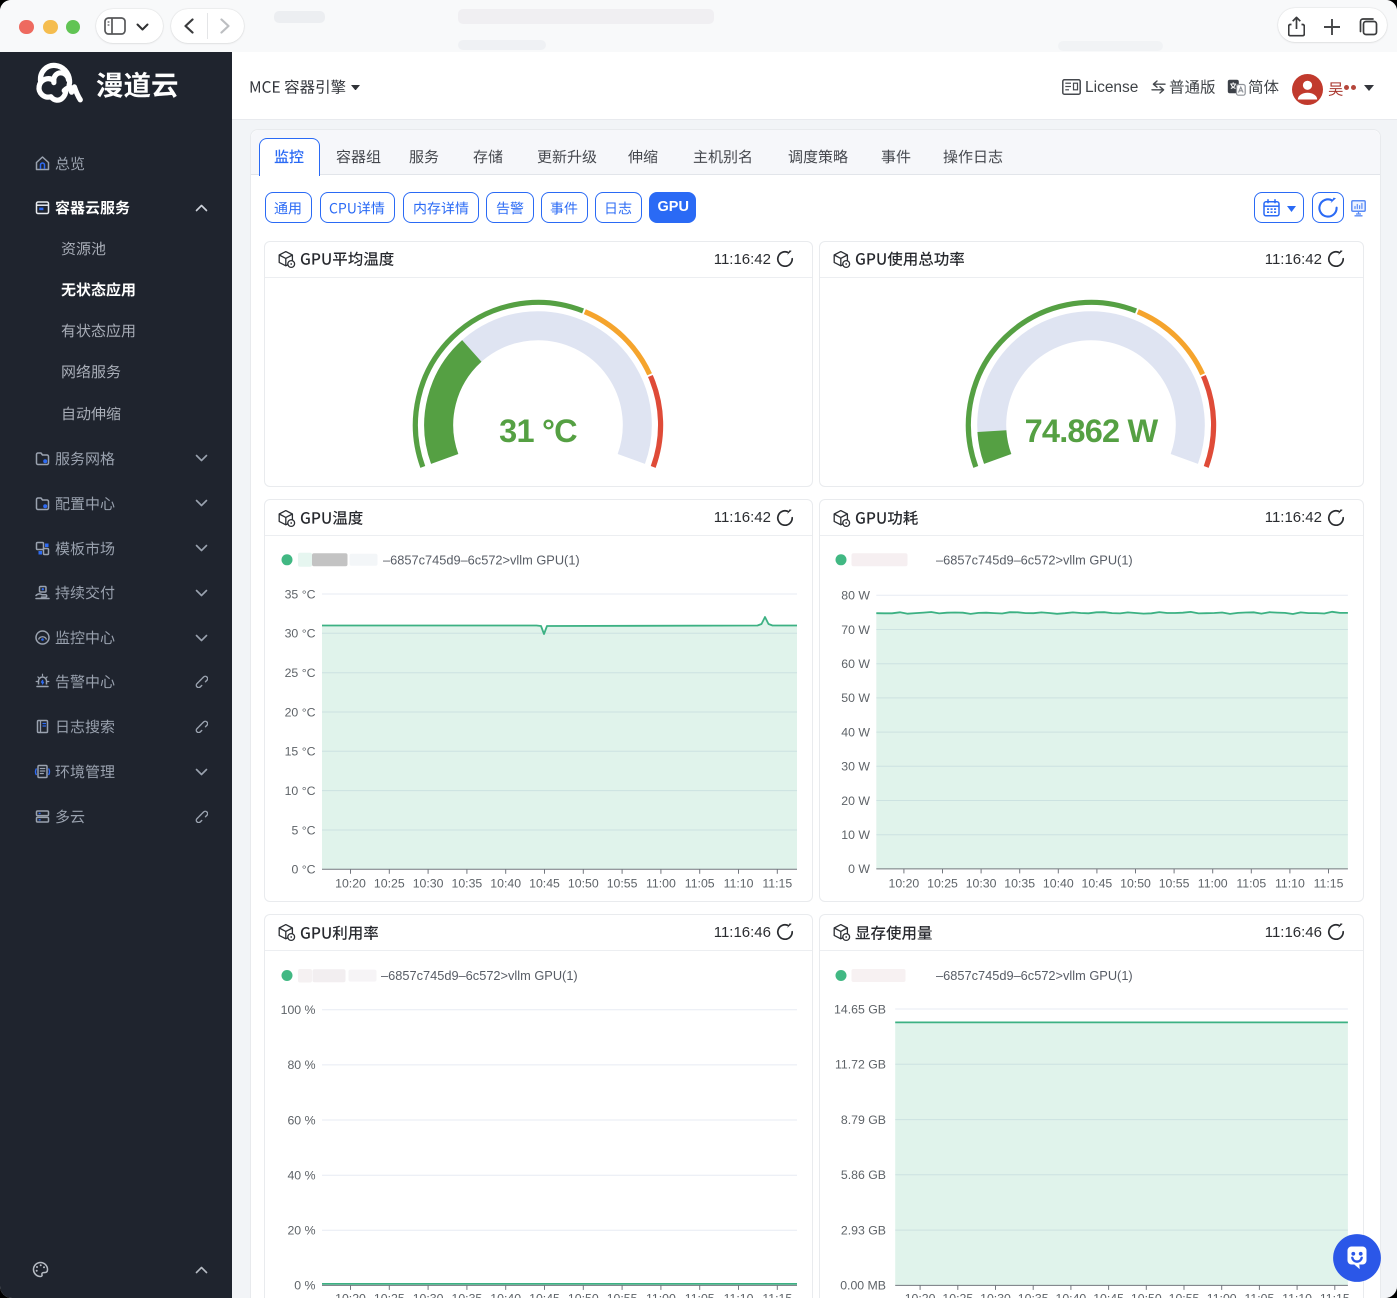 The width and height of the screenshot is (1397, 1298). Describe the element at coordinates (855, 732) in the screenshot. I see `svg-text: 40 W` at that location.